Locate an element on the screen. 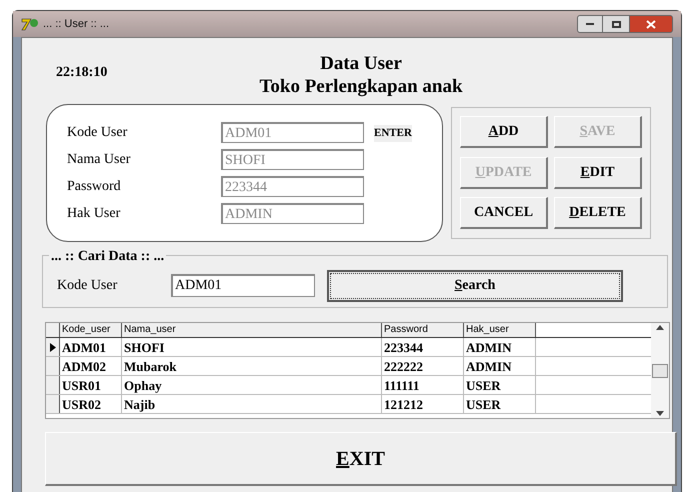 The height and width of the screenshot is (492, 687). field-label: Kode User is located at coordinates (97, 133).